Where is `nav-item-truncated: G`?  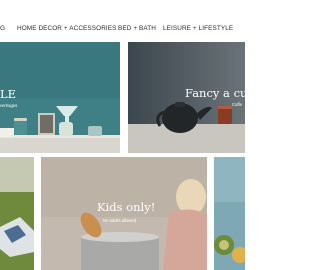
nav-item-truncated: G is located at coordinates (2, 29).